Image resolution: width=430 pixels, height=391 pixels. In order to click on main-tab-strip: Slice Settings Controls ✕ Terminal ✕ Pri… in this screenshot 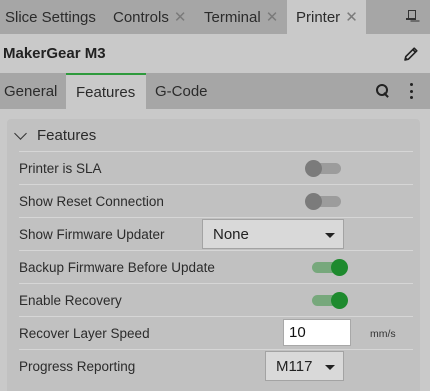, I will do `click(215, 17)`.